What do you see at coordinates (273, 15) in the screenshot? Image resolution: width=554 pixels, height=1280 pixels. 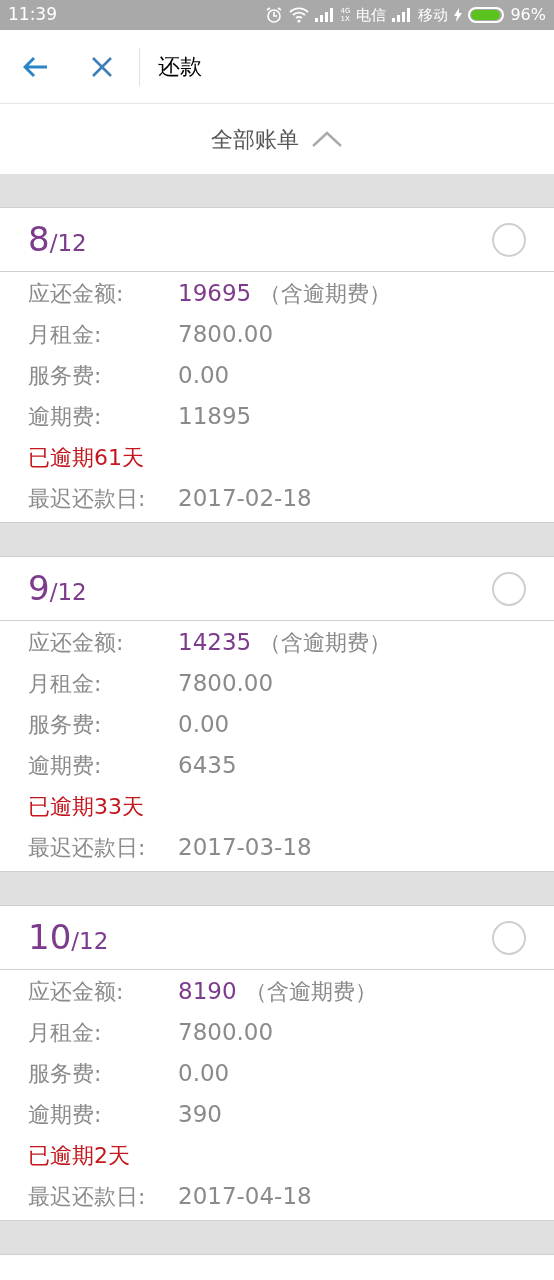 I see `alarm-icon` at bounding box center [273, 15].